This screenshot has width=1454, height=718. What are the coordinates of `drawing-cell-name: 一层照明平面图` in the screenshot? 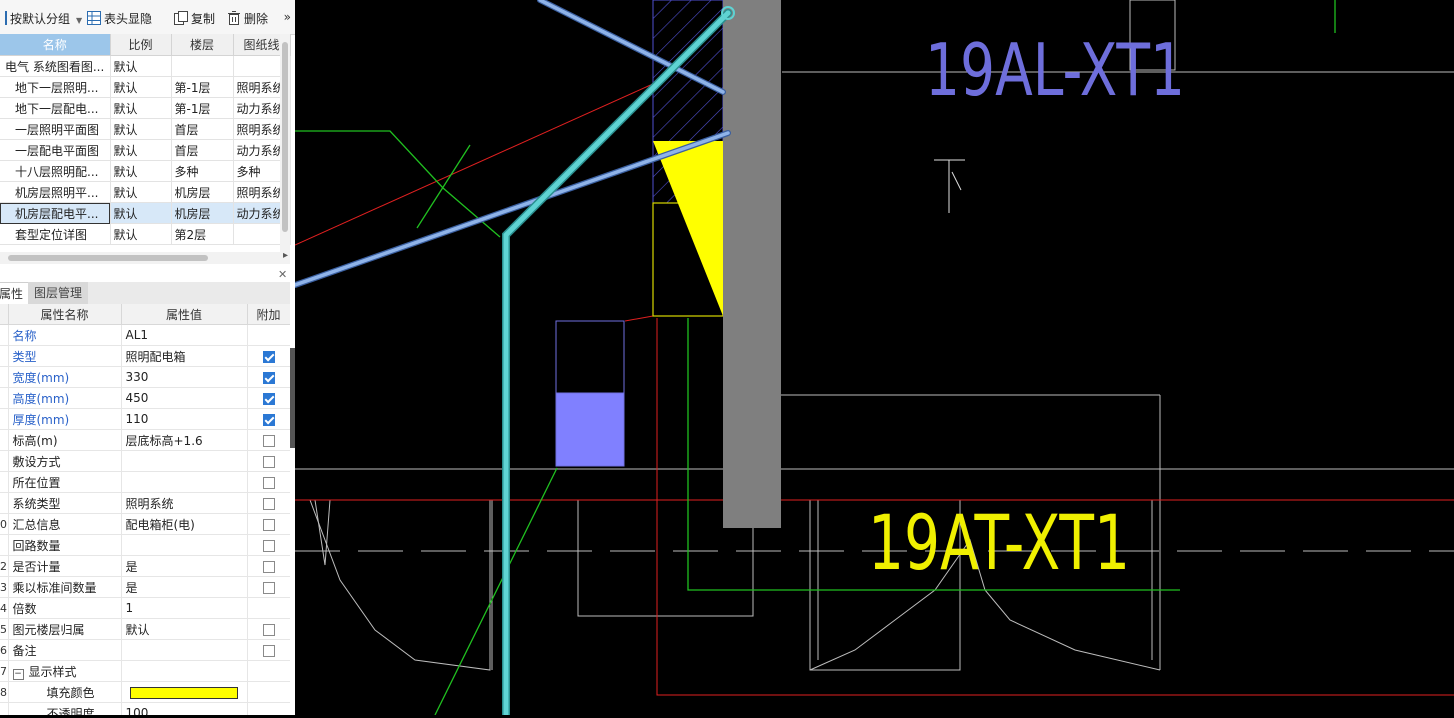 It's located at (55, 129).